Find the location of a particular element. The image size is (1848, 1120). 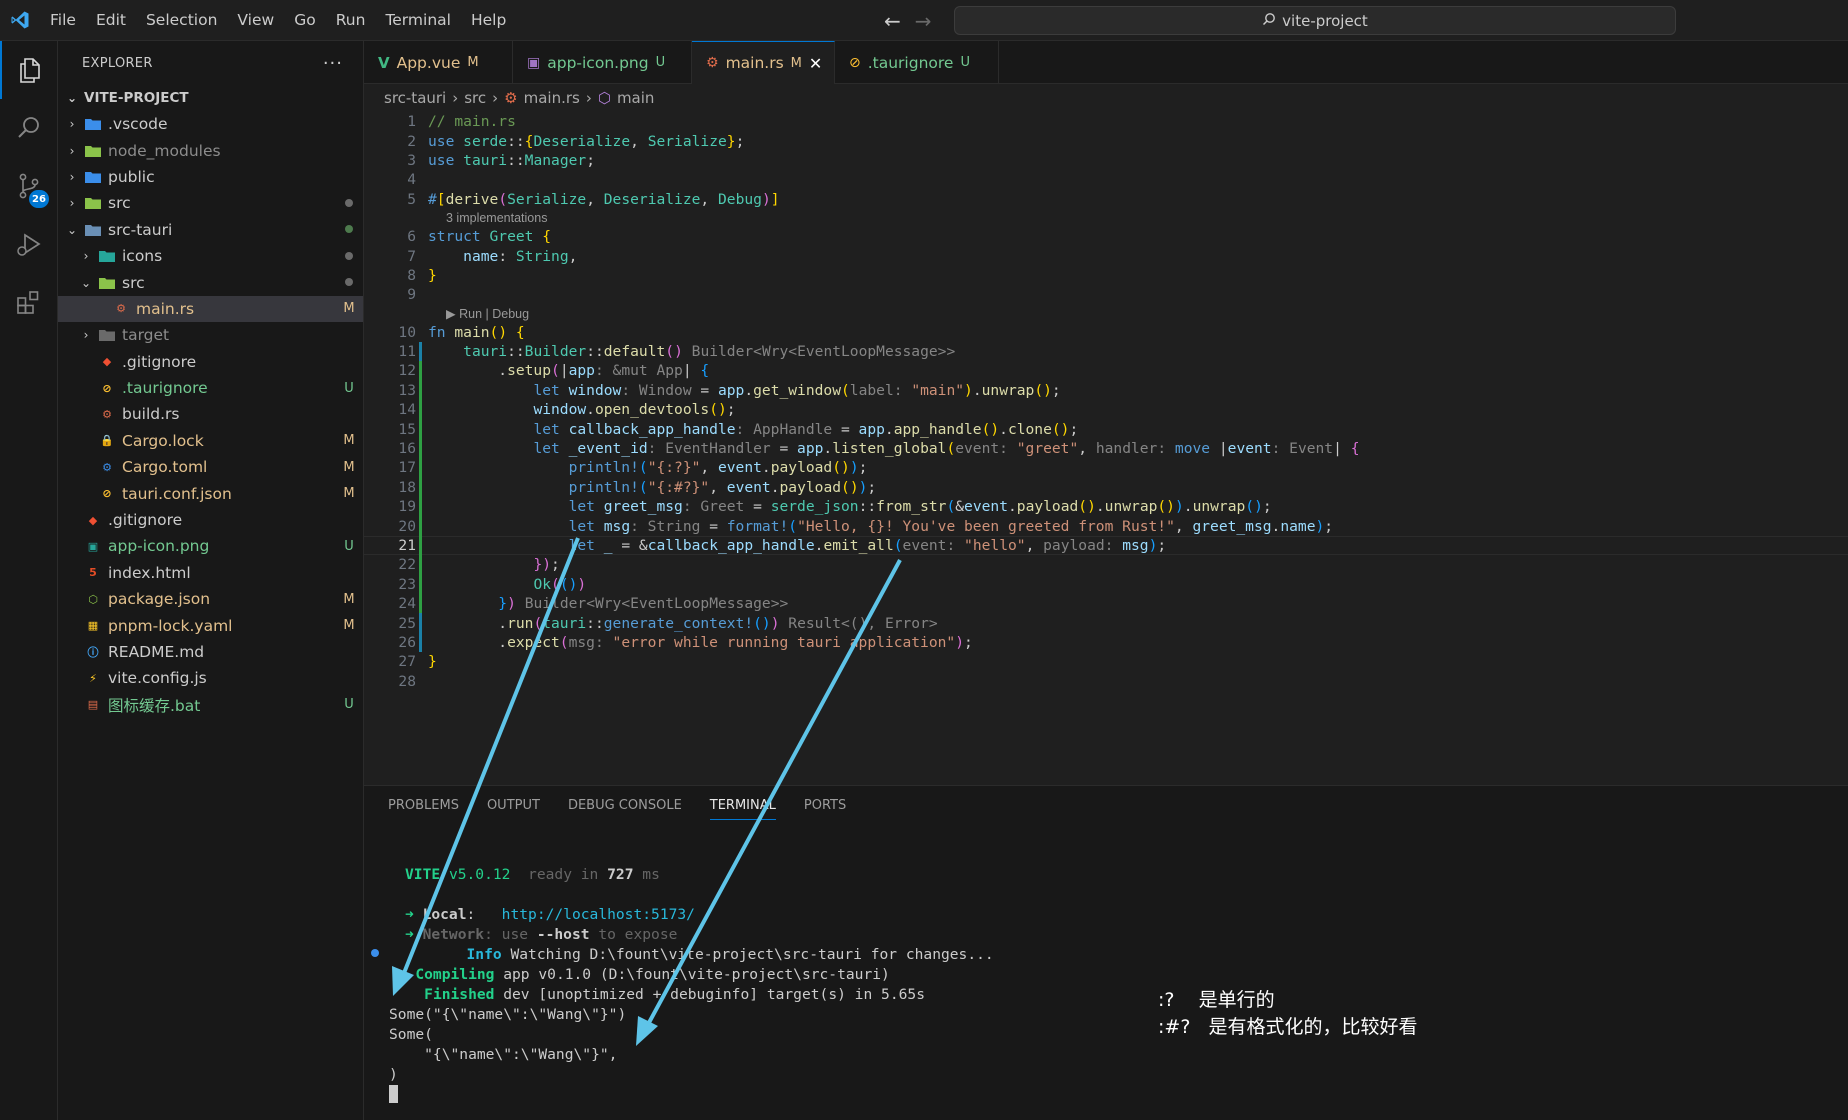

tab-main-rs: ⚙ main.rs M ✕ is located at coordinates (763, 62).